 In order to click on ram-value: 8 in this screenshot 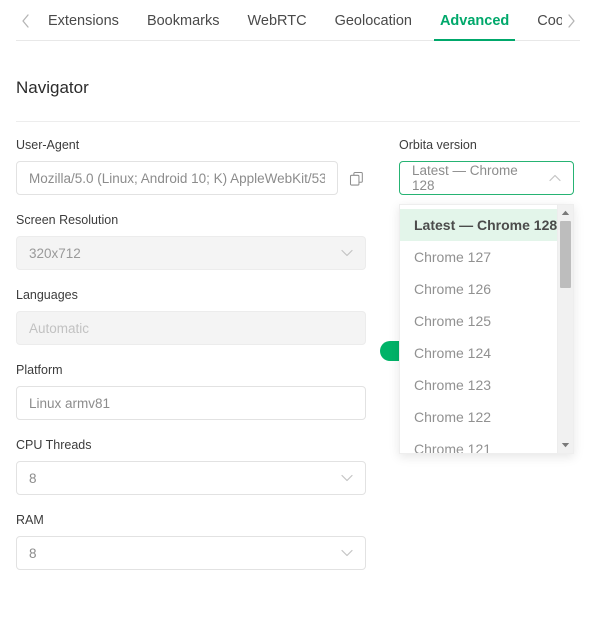, I will do `click(33, 553)`.